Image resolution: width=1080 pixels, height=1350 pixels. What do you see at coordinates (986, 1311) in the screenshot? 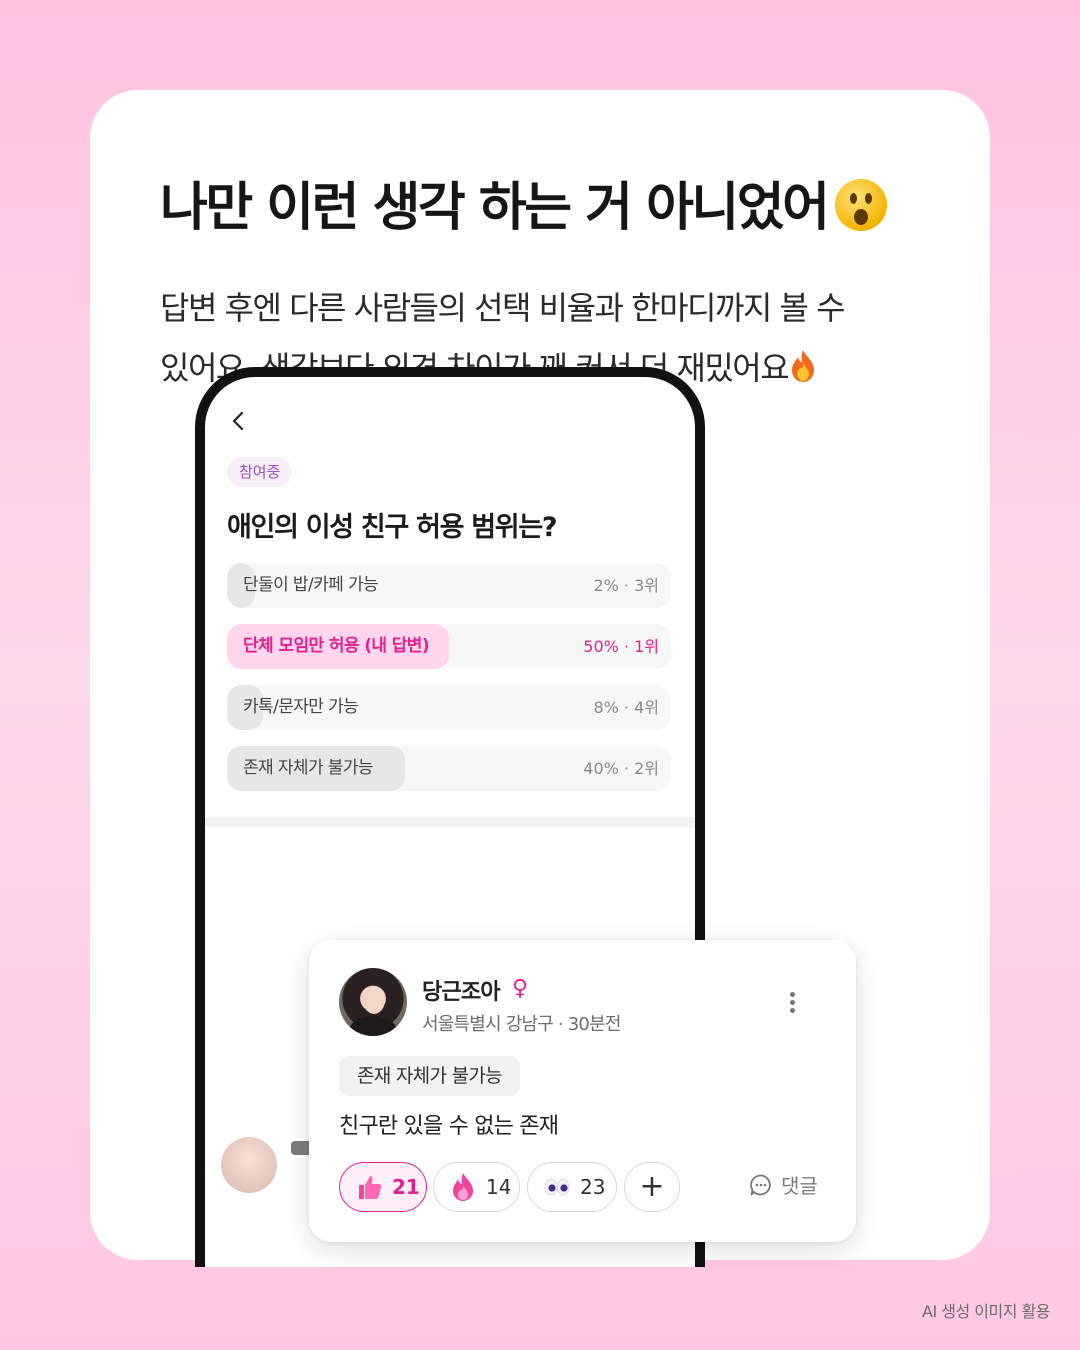
I see `footnote: AI 생성 이미지 활용` at bounding box center [986, 1311].